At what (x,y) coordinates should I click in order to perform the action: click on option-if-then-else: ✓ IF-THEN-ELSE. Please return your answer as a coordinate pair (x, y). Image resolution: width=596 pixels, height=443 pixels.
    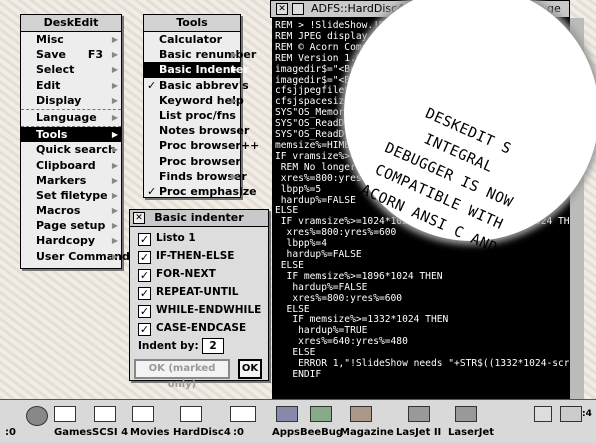
    Looking at the image, I should click on (186, 256).